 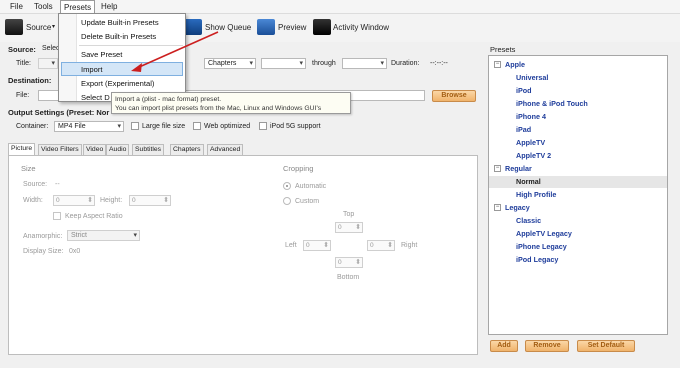 I want to click on annotation-arrow-line, so click(x=177, y=50).